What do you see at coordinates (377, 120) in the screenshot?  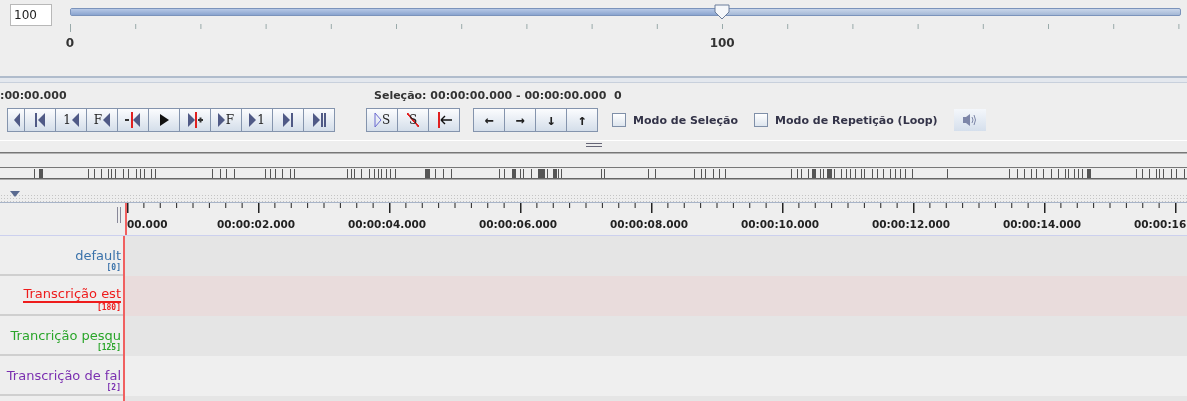 I see `play-selection-icon` at bounding box center [377, 120].